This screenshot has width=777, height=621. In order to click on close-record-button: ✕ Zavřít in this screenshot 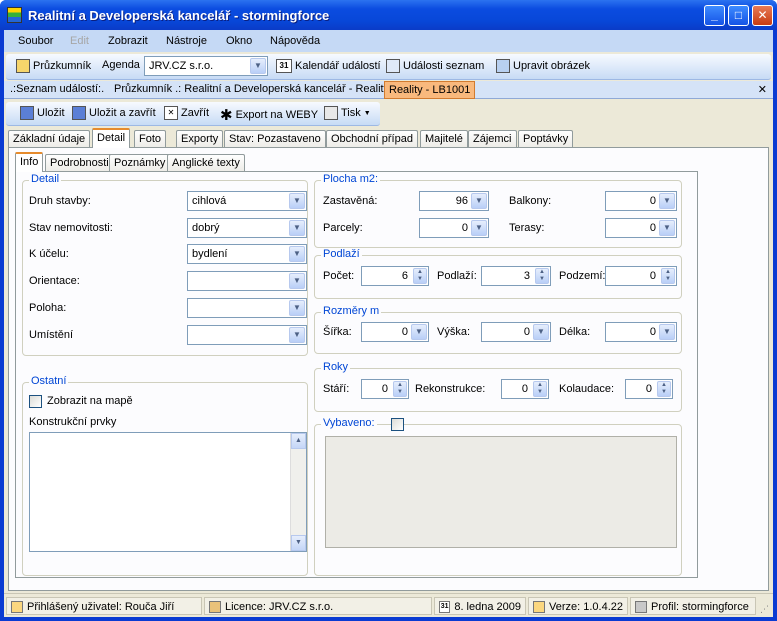, I will do `click(186, 113)`.